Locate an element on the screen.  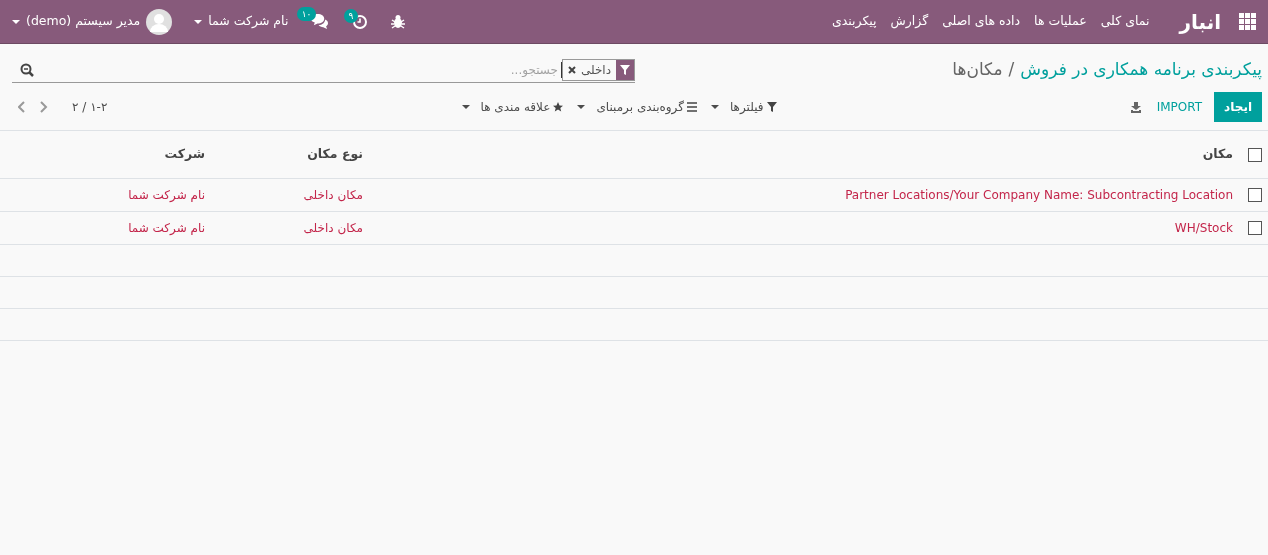
clock-icon is located at coordinates (360, 21).